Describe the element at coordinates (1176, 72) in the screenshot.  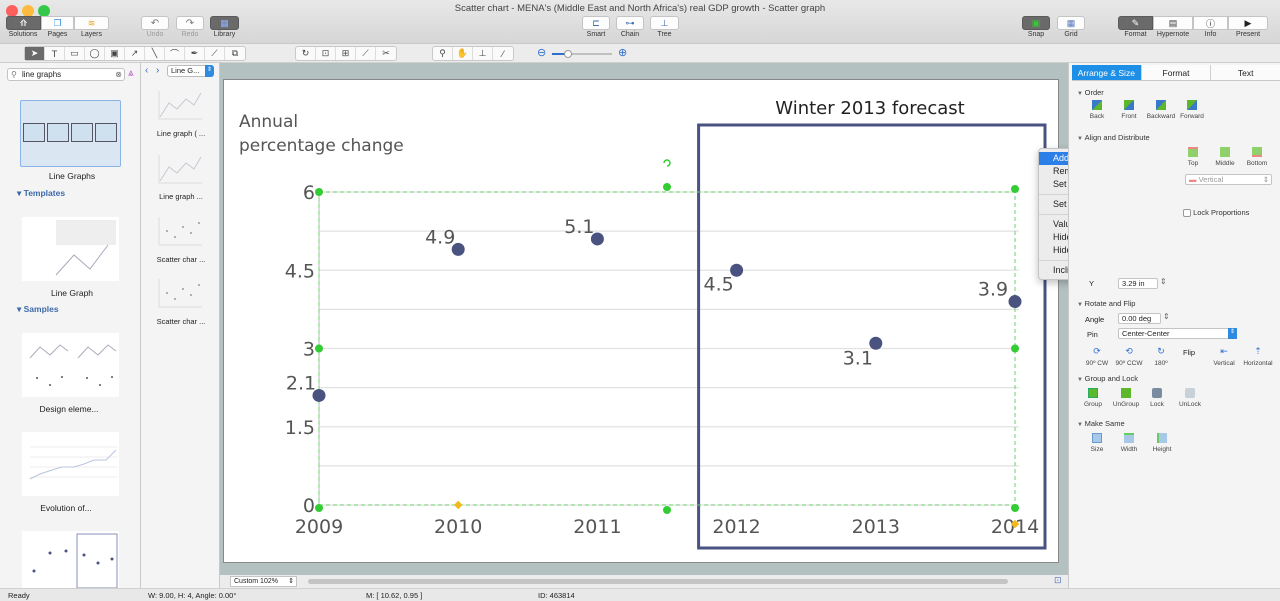
I see `tab-format: Format` at that location.